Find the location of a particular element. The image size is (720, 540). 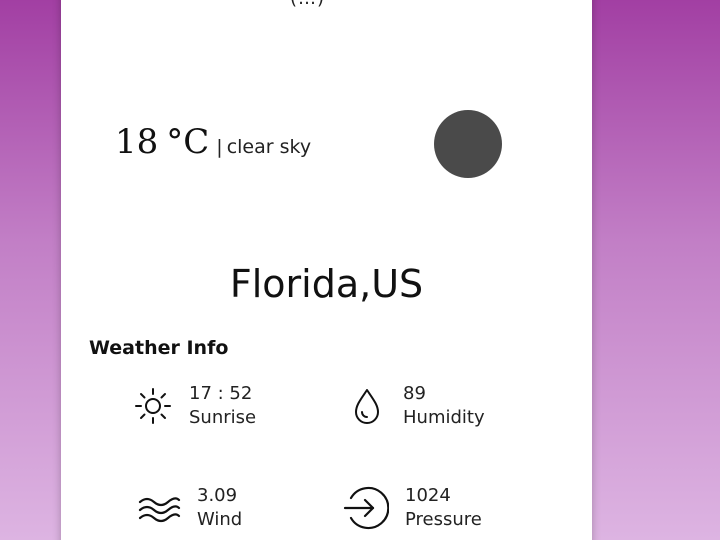

pressure-icon is located at coordinates (365, 508).